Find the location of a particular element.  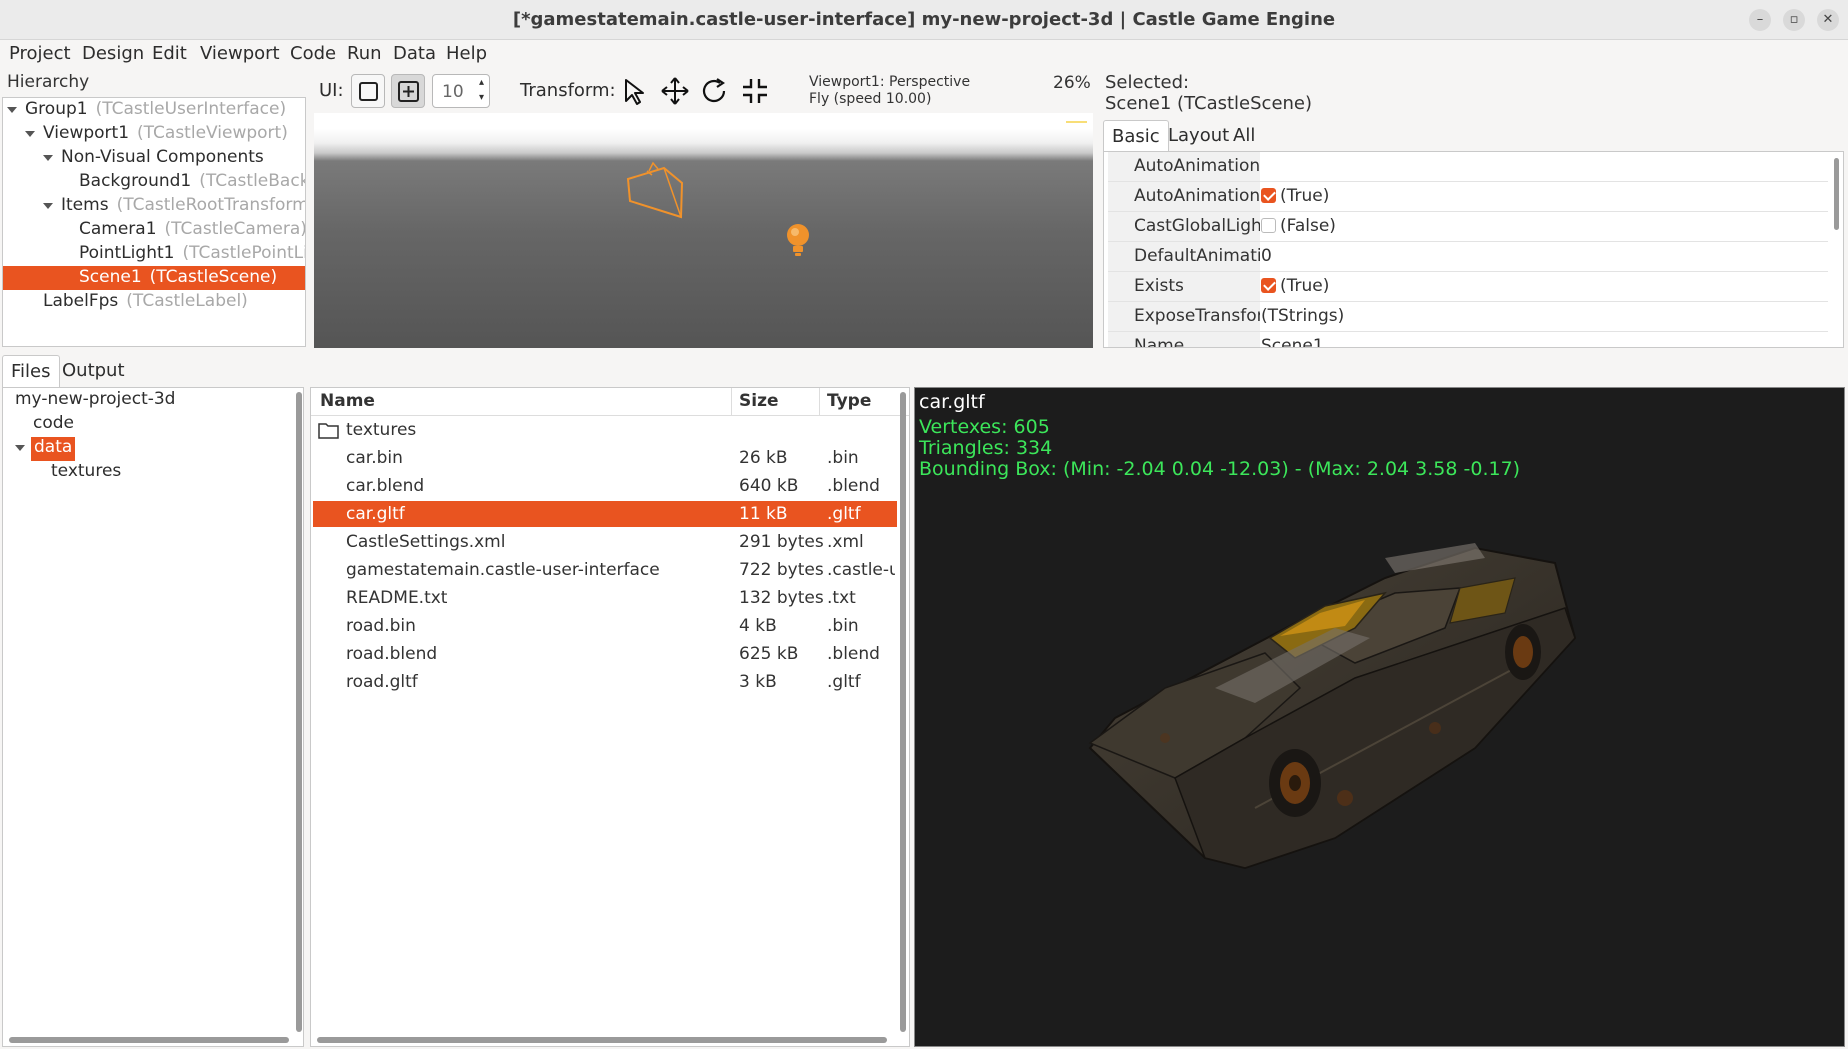

file-list-hscrollbar is located at coordinates (602, 1040).